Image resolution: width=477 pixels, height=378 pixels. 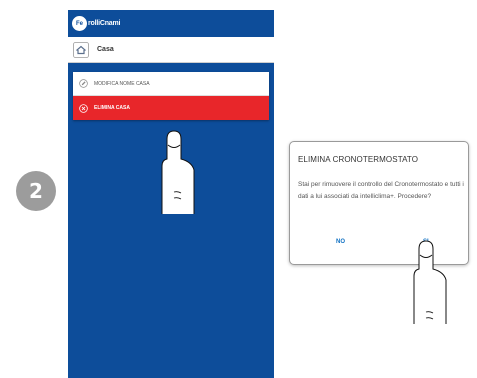 What do you see at coordinates (112, 108) in the screenshot?
I see `delete-house-label: ELIMINA CASA` at bounding box center [112, 108].